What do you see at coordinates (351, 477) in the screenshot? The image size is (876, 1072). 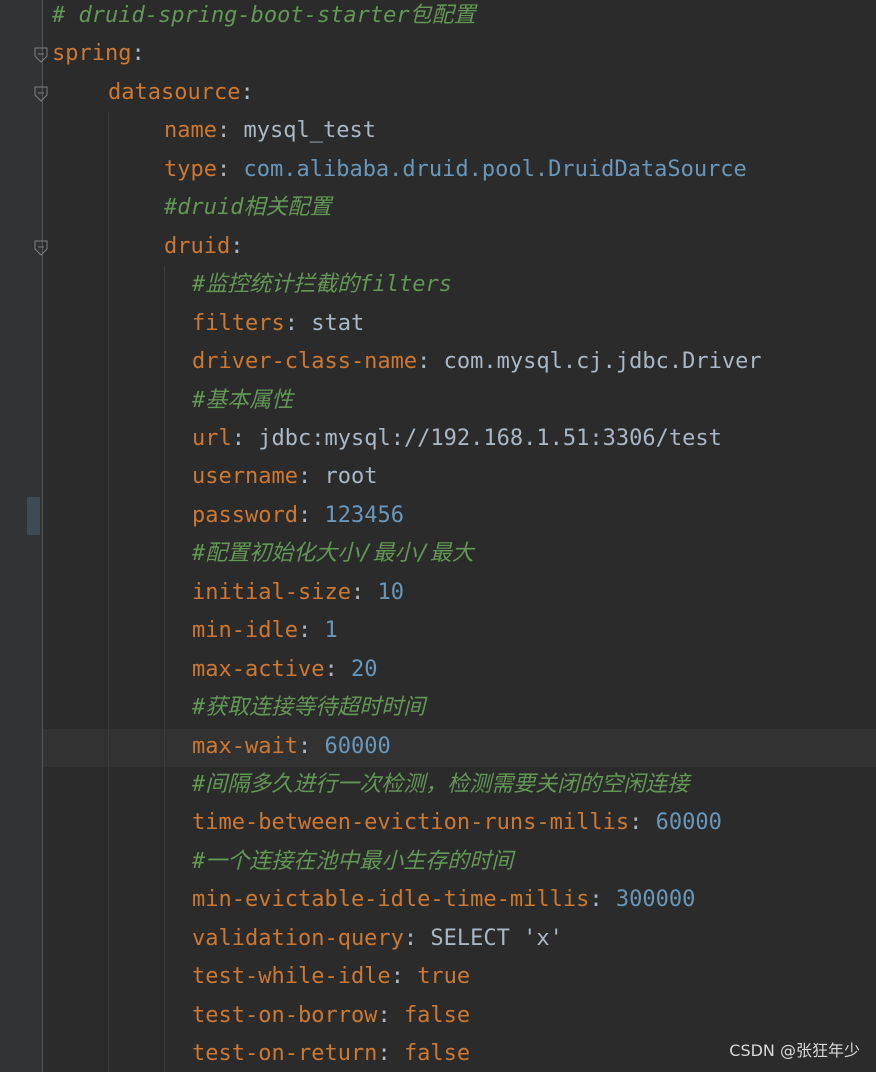 I see `yaml-value: root` at bounding box center [351, 477].